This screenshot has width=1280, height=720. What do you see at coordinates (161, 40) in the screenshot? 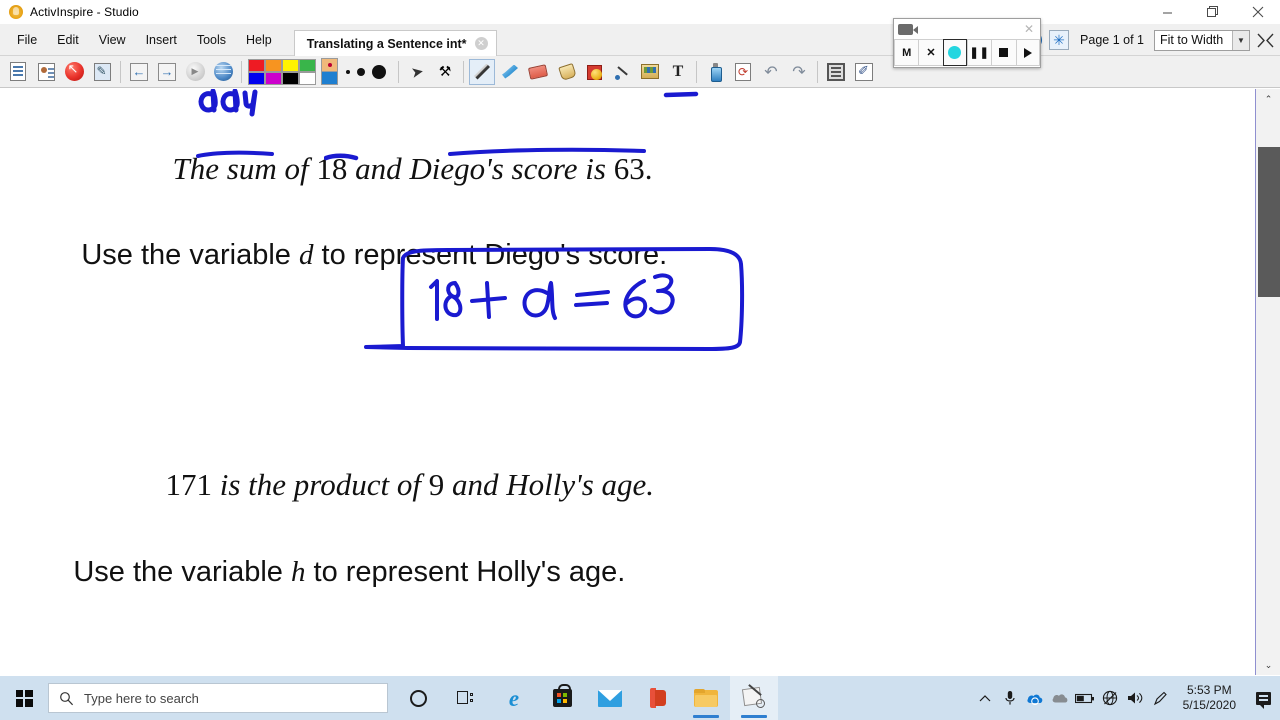
I see `menu-insert: Insert` at bounding box center [161, 40].